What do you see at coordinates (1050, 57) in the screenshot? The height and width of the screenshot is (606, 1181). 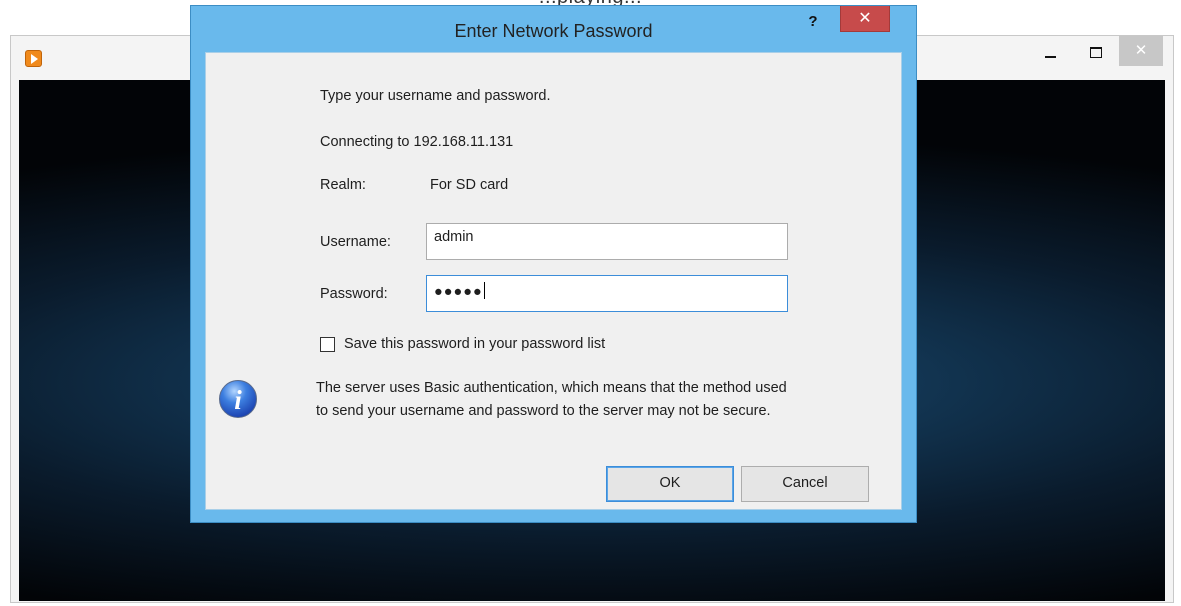 I see `minimize-icon` at bounding box center [1050, 57].